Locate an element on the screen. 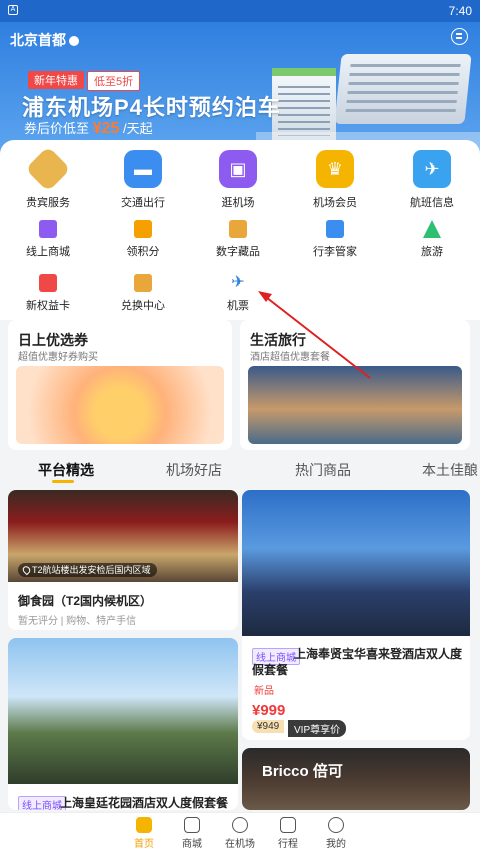 The width and height of the screenshot is (480, 854). nav-label: 我的 is located at coordinates (336, 844).